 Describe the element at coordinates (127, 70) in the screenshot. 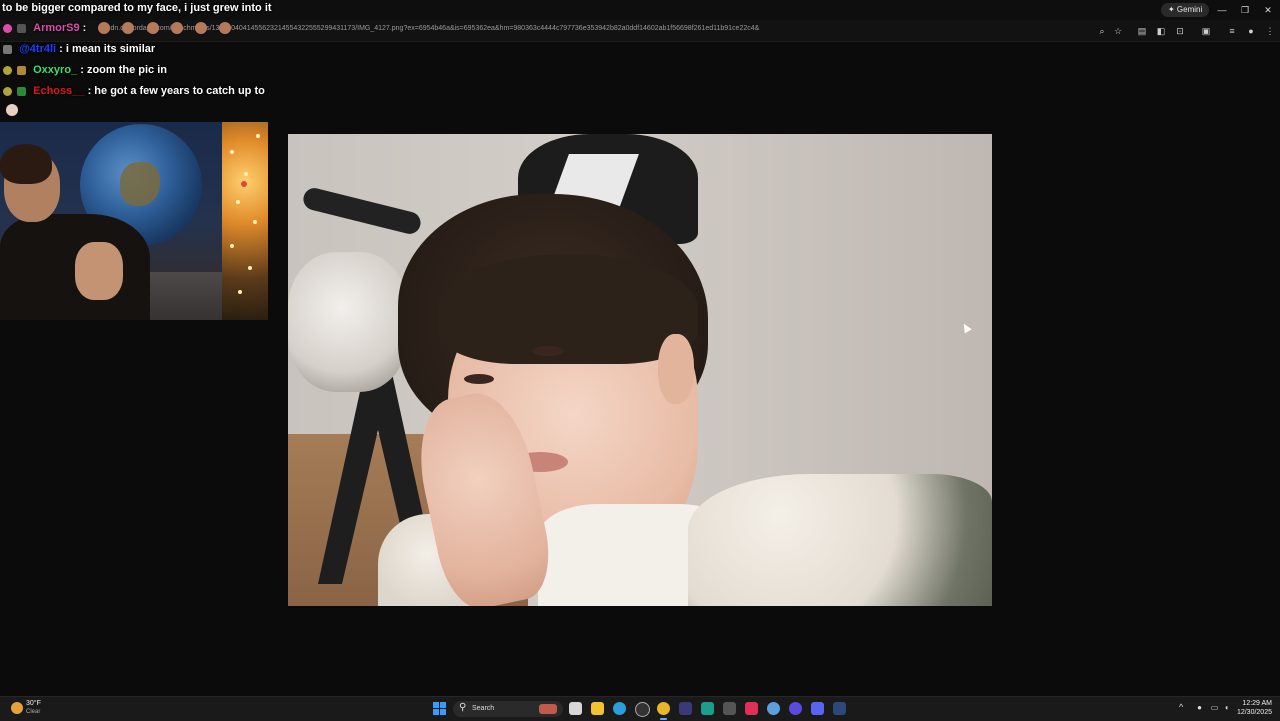

I see `chat-message: zoom the pic in` at that location.